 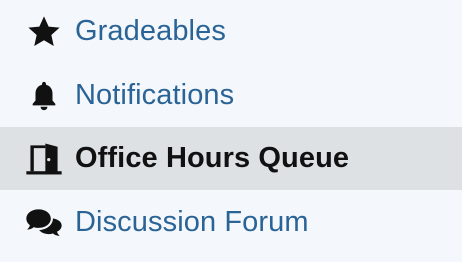 I want to click on door-open-icon, so click(x=44, y=159).